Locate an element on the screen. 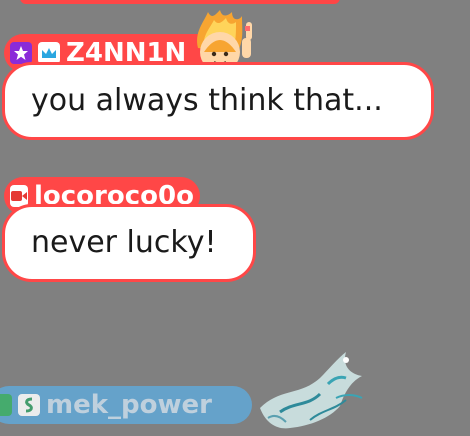  serpent-badge-icon is located at coordinates (29, 405).